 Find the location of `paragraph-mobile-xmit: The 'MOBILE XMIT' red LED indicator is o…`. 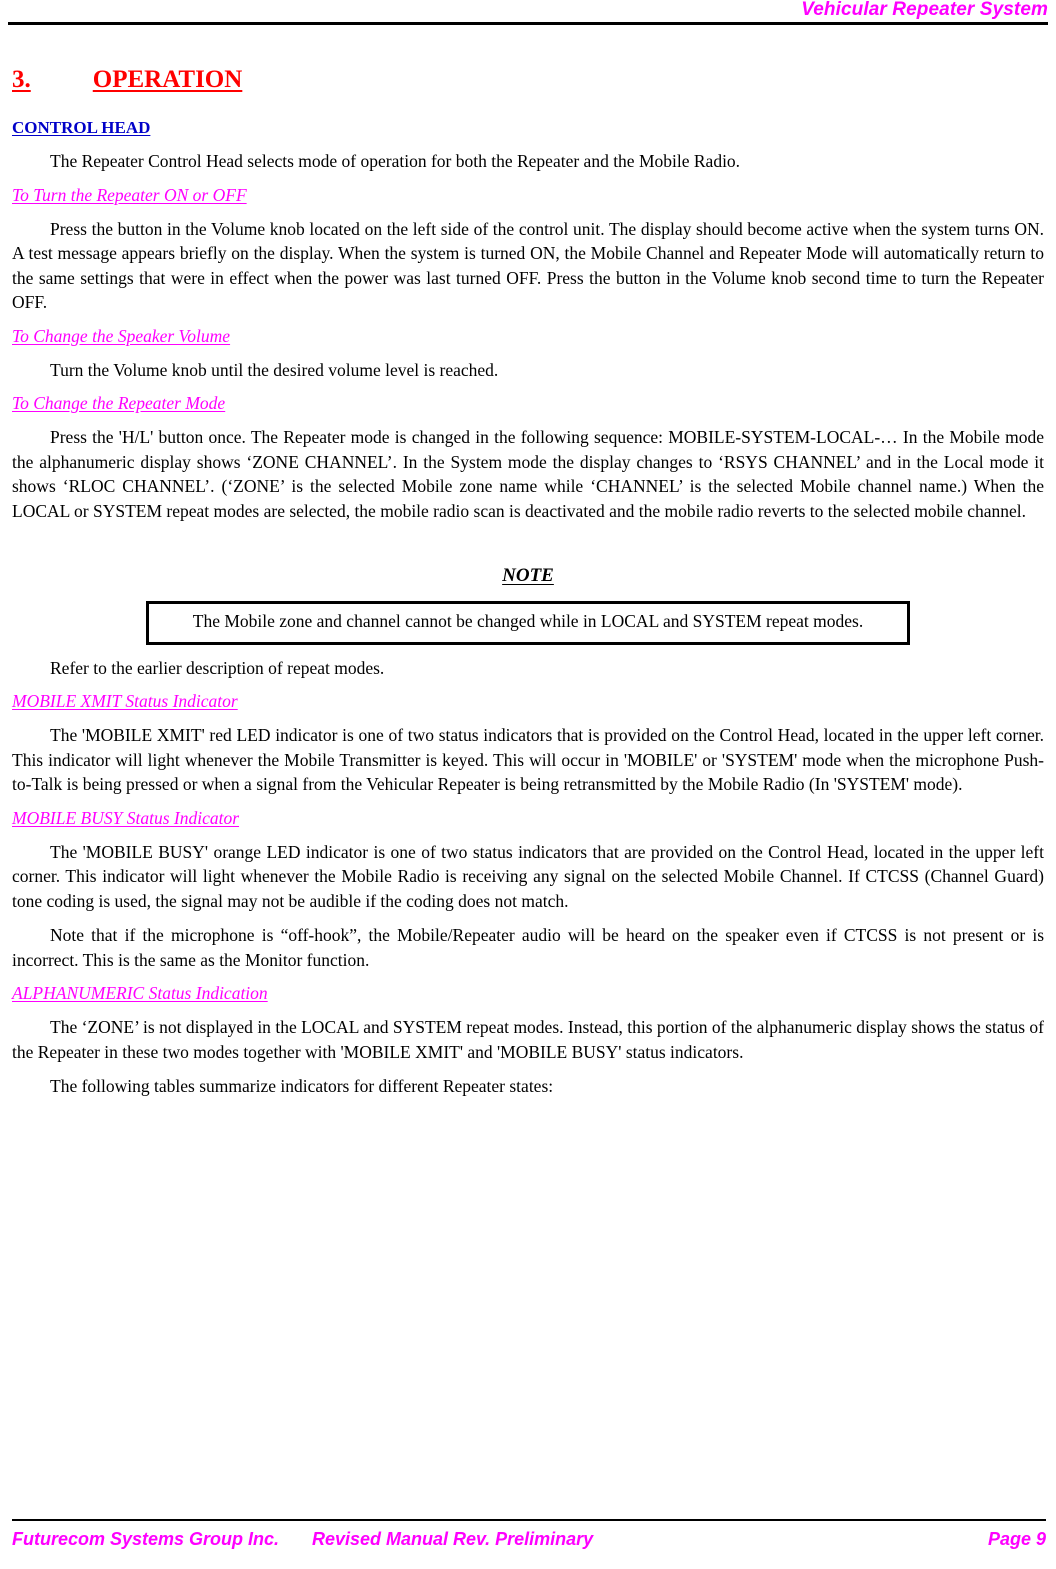

paragraph-mobile-xmit: The 'MOBILE XMIT' red LED indicator is o… is located at coordinates (528, 759).